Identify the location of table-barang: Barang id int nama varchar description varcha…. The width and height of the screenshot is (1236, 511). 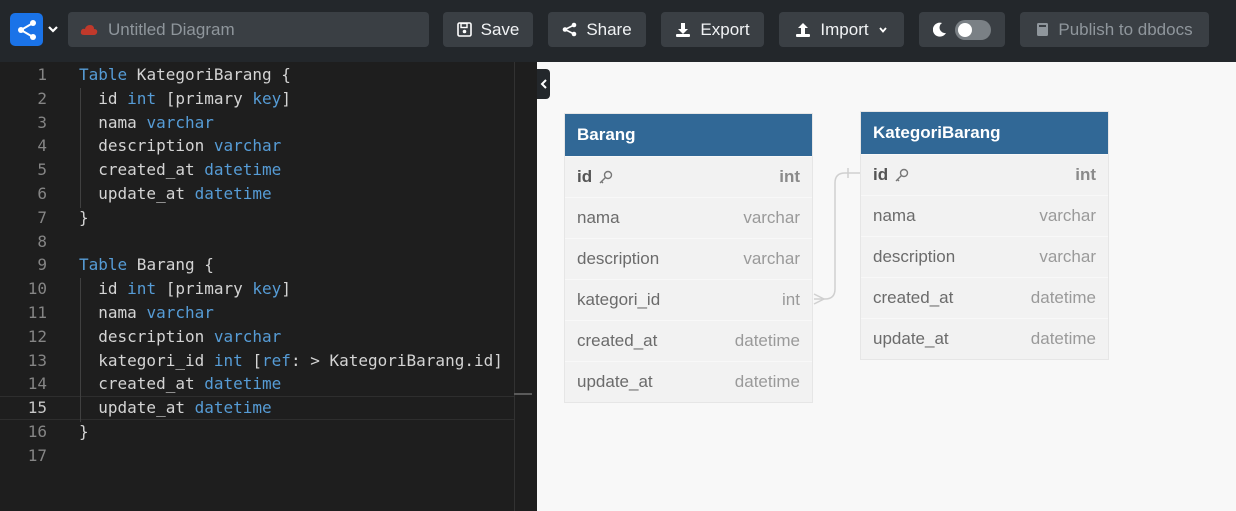
(688, 258).